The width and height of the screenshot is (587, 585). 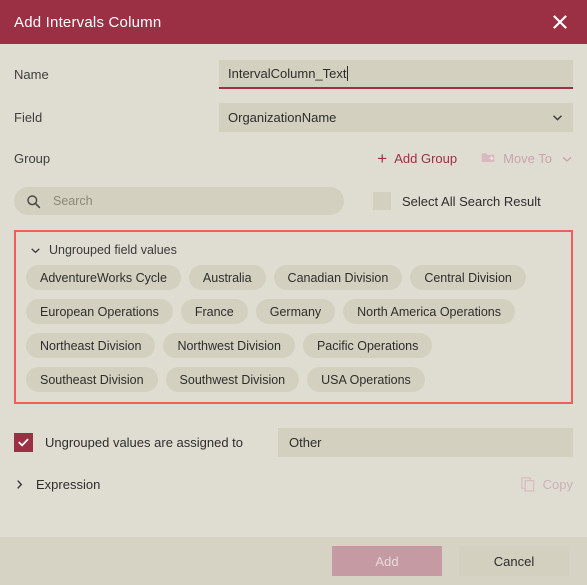 I want to click on folder-move-icon, so click(x=488, y=159).